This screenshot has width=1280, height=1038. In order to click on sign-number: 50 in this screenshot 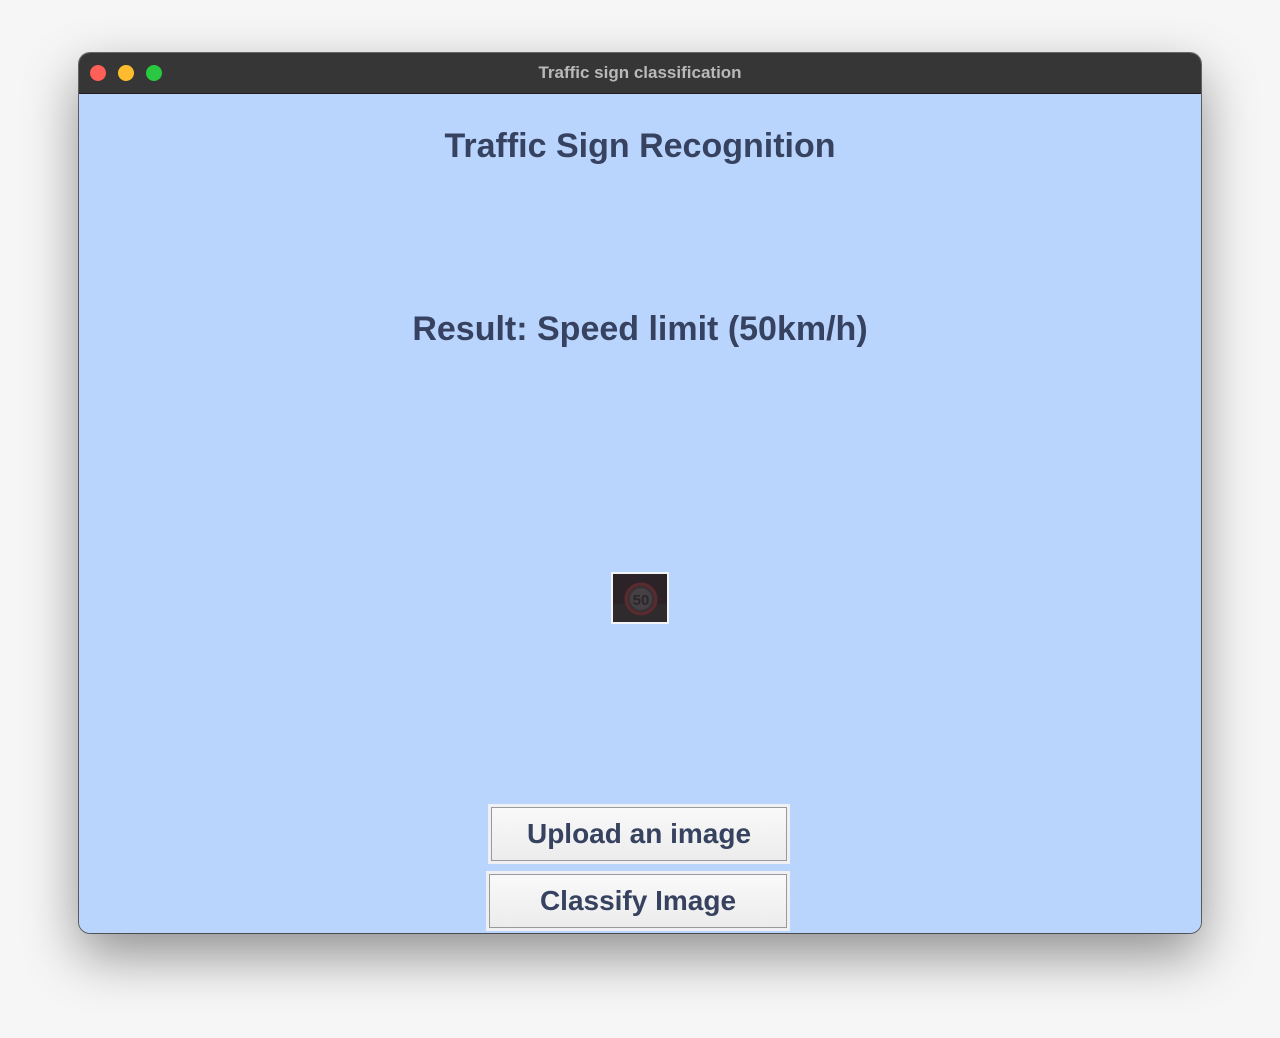, I will do `click(641, 600)`.